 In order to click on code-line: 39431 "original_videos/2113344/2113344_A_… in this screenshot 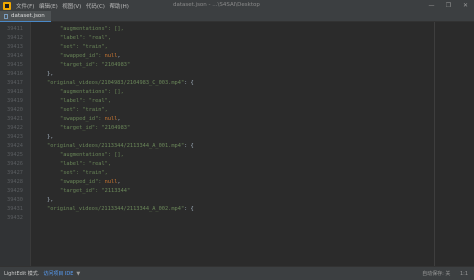, I will do `click(237, 209)`.